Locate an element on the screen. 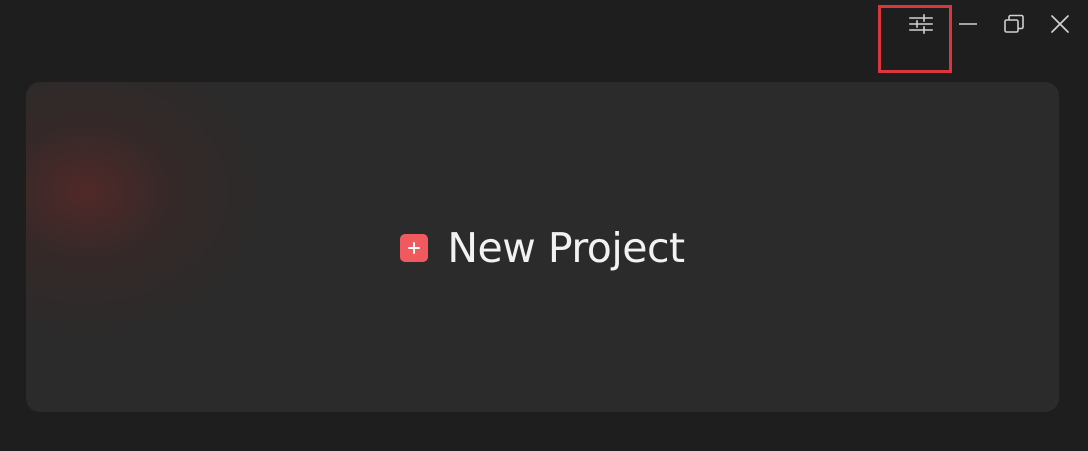 The height and width of the screenshot is (451, 1088). close-icon is located at coordinates (1060, 26).